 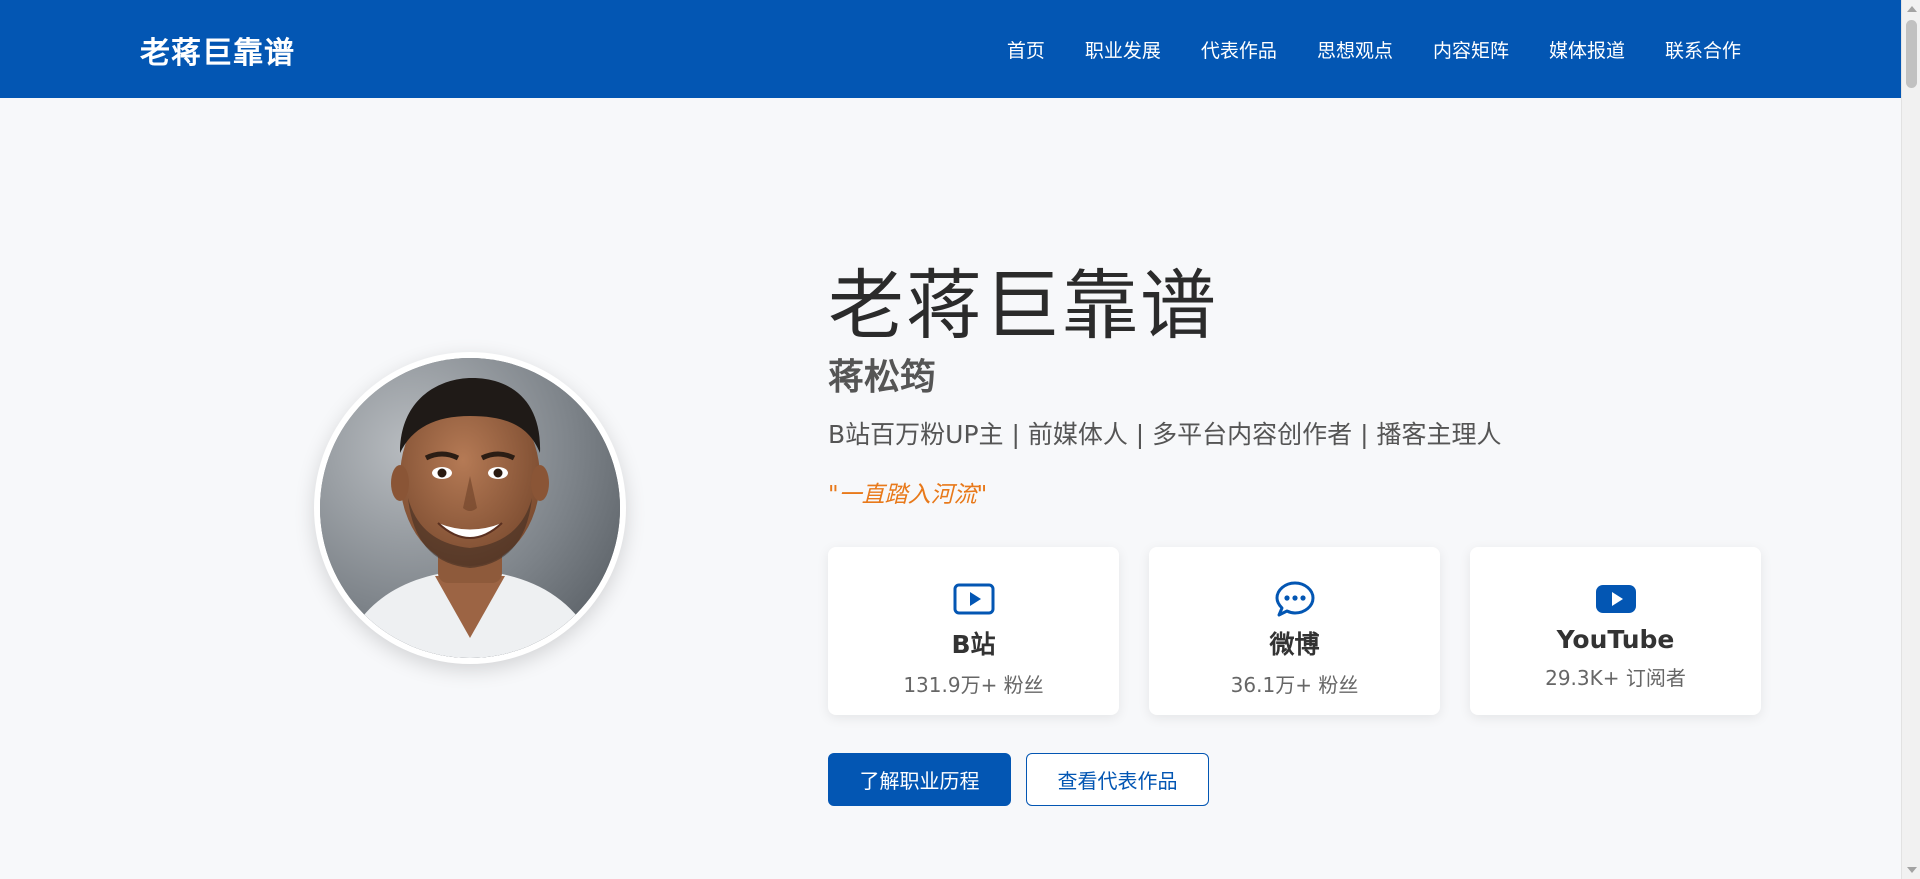 What do you see at coordinates (1123, 49) in the screenshot?
I see `nav-item-career: 职业发展` at bounding box center [1123, 49].